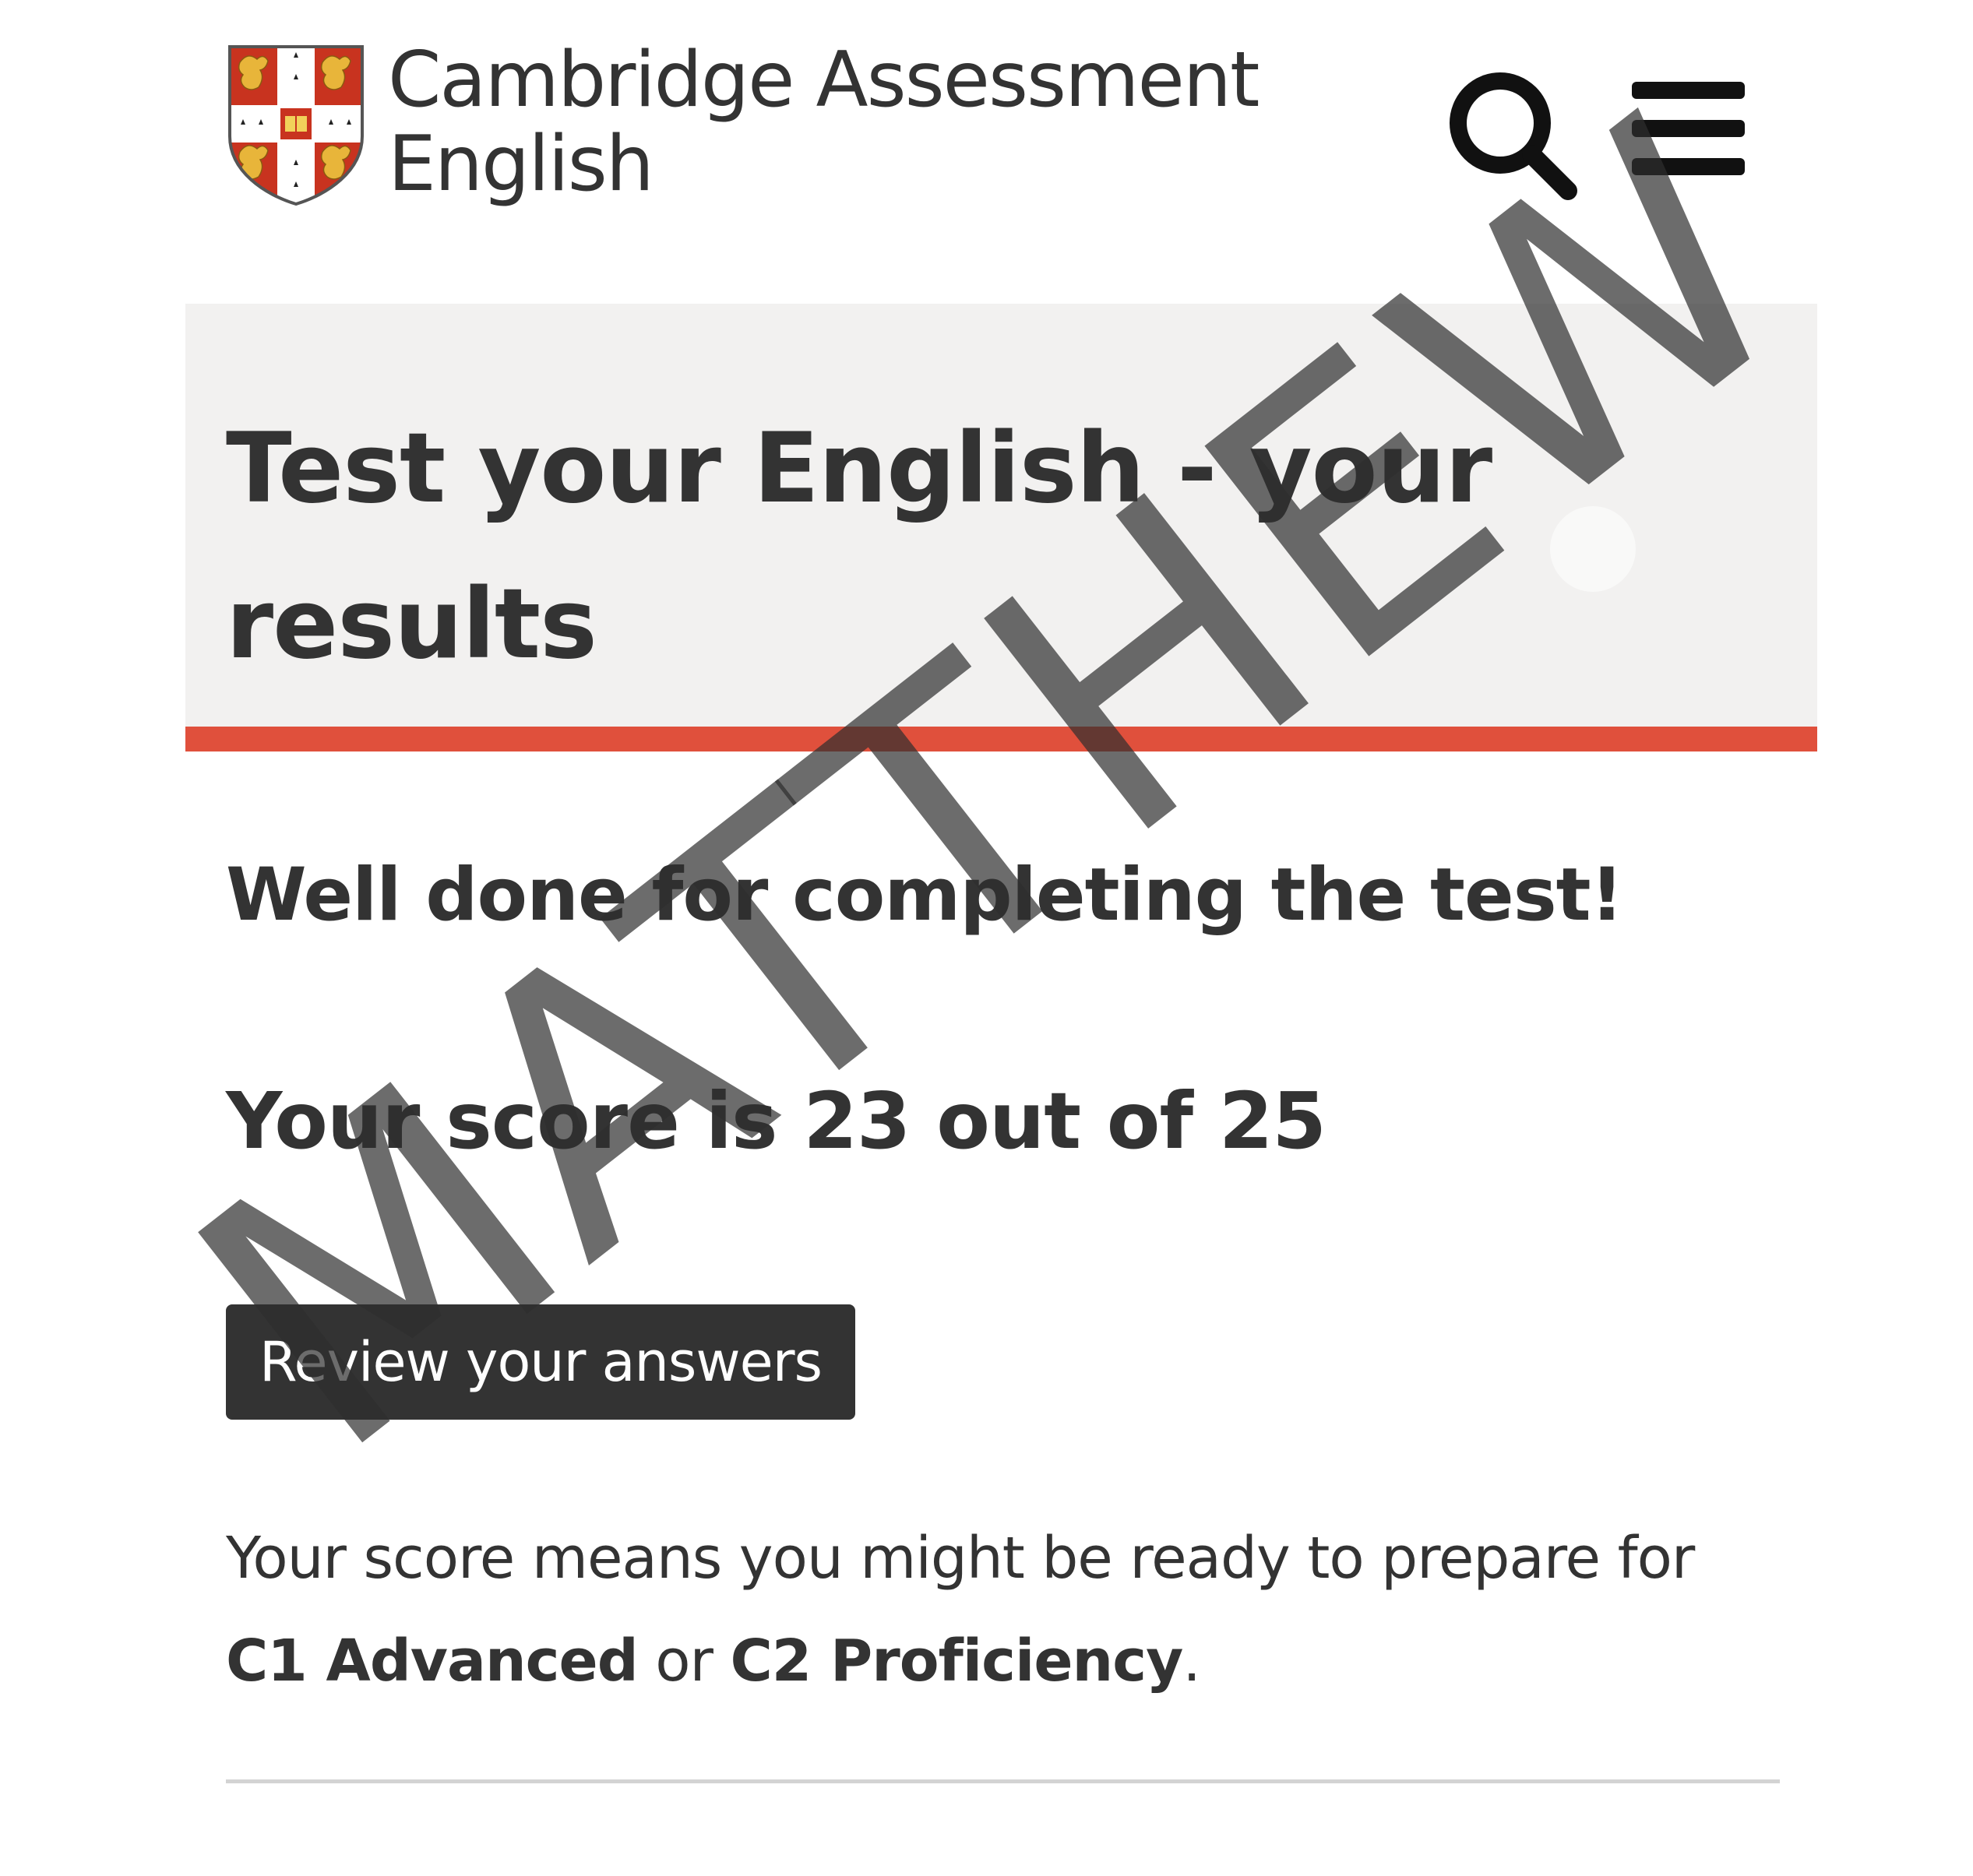  Describe the element at coordinates (1513, 136) in the screenshot. I see `search-icon` at that location.